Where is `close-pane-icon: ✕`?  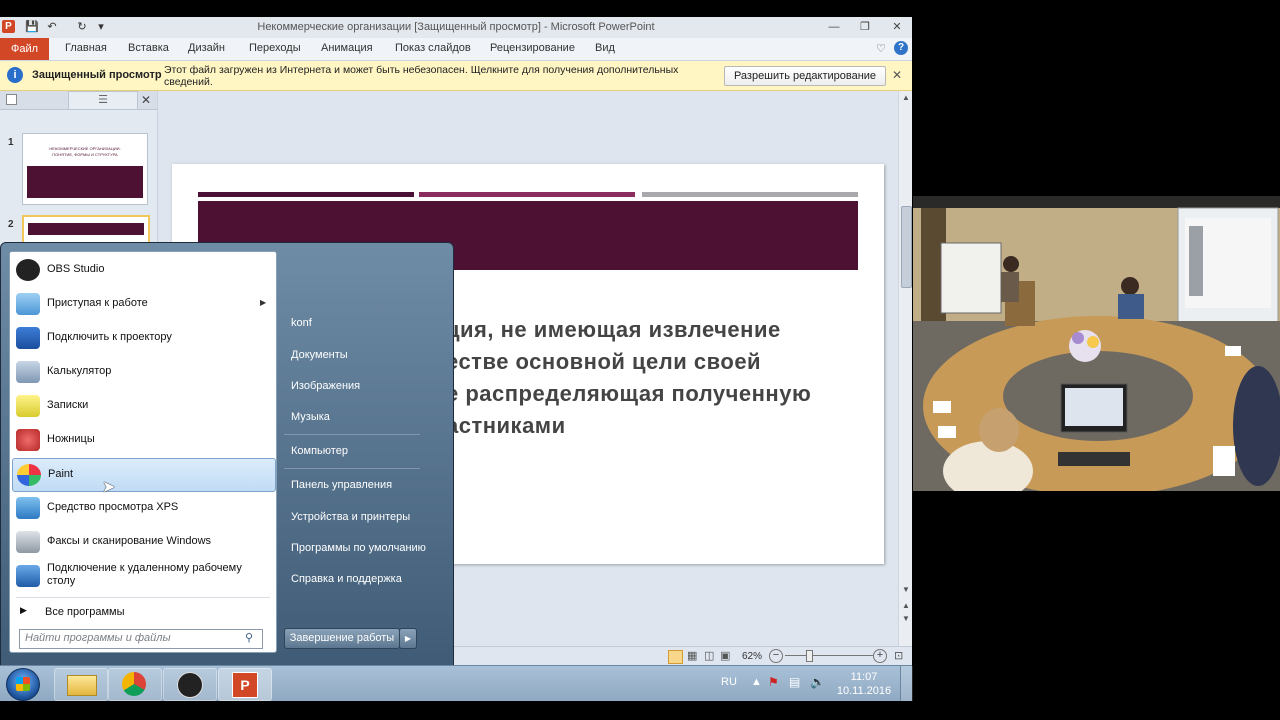 close-pane-icon: ✕ is located at coordinates (146, 100).